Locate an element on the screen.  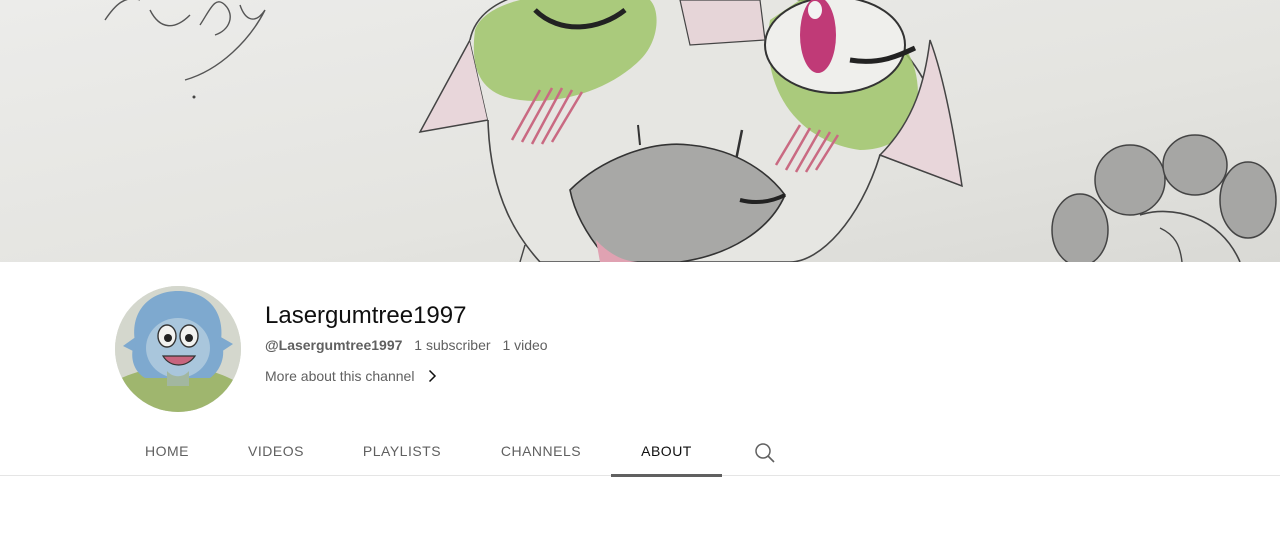
chevron-right-icon is located at coordinates (432, 376).